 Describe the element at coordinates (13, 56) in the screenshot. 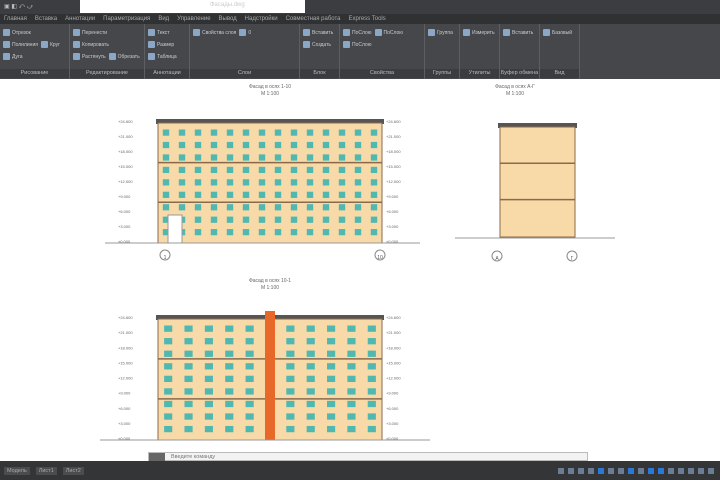

I see `ribbon-button: Дуга` at that location.